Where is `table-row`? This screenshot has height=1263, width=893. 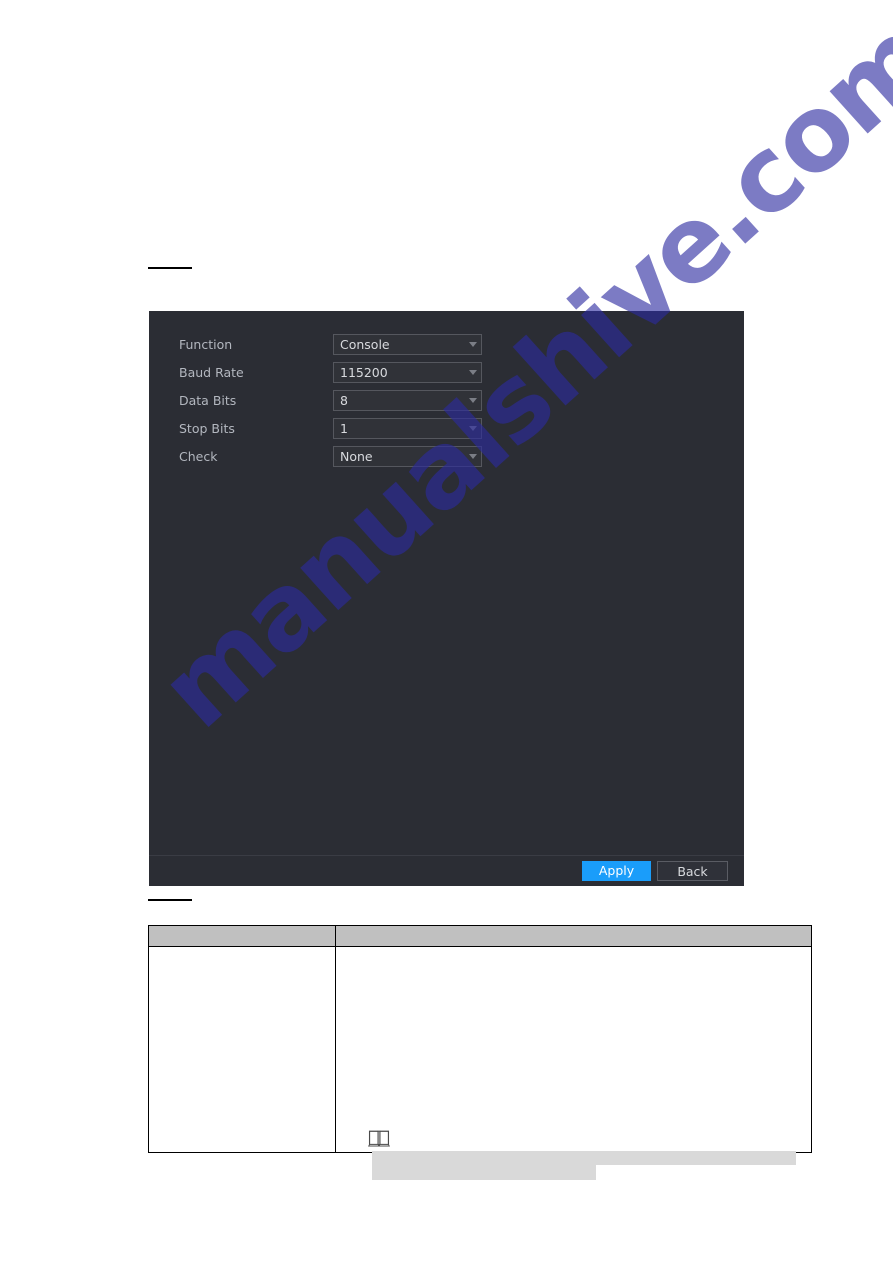 table-row is located at coordinates (480, 1063).